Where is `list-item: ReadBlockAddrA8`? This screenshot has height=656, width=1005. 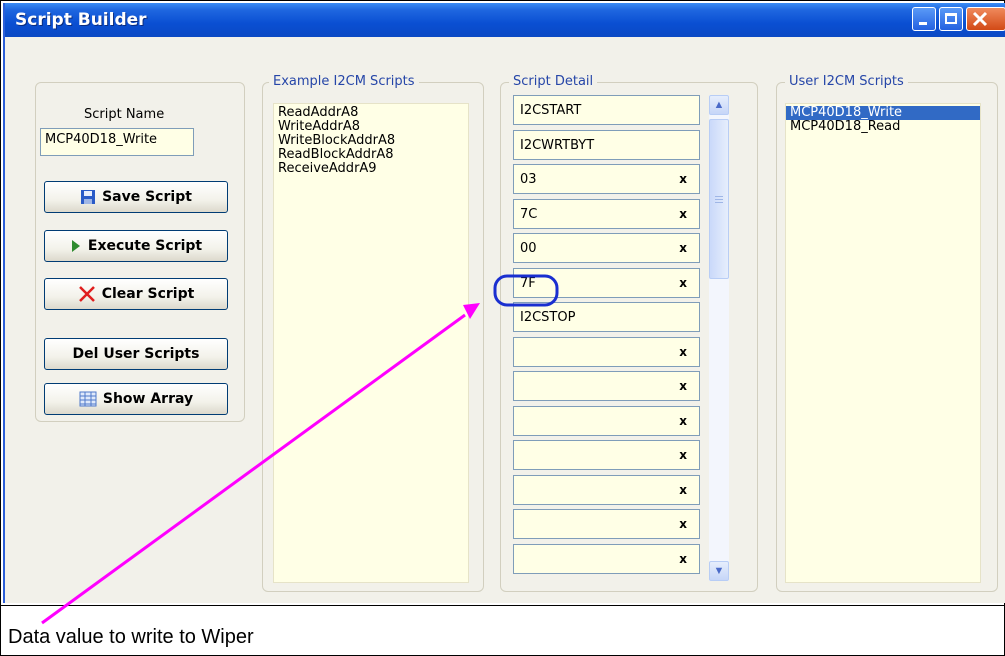
list-item: ReadBlockAddrA8 is located at coordinates (371, 155).